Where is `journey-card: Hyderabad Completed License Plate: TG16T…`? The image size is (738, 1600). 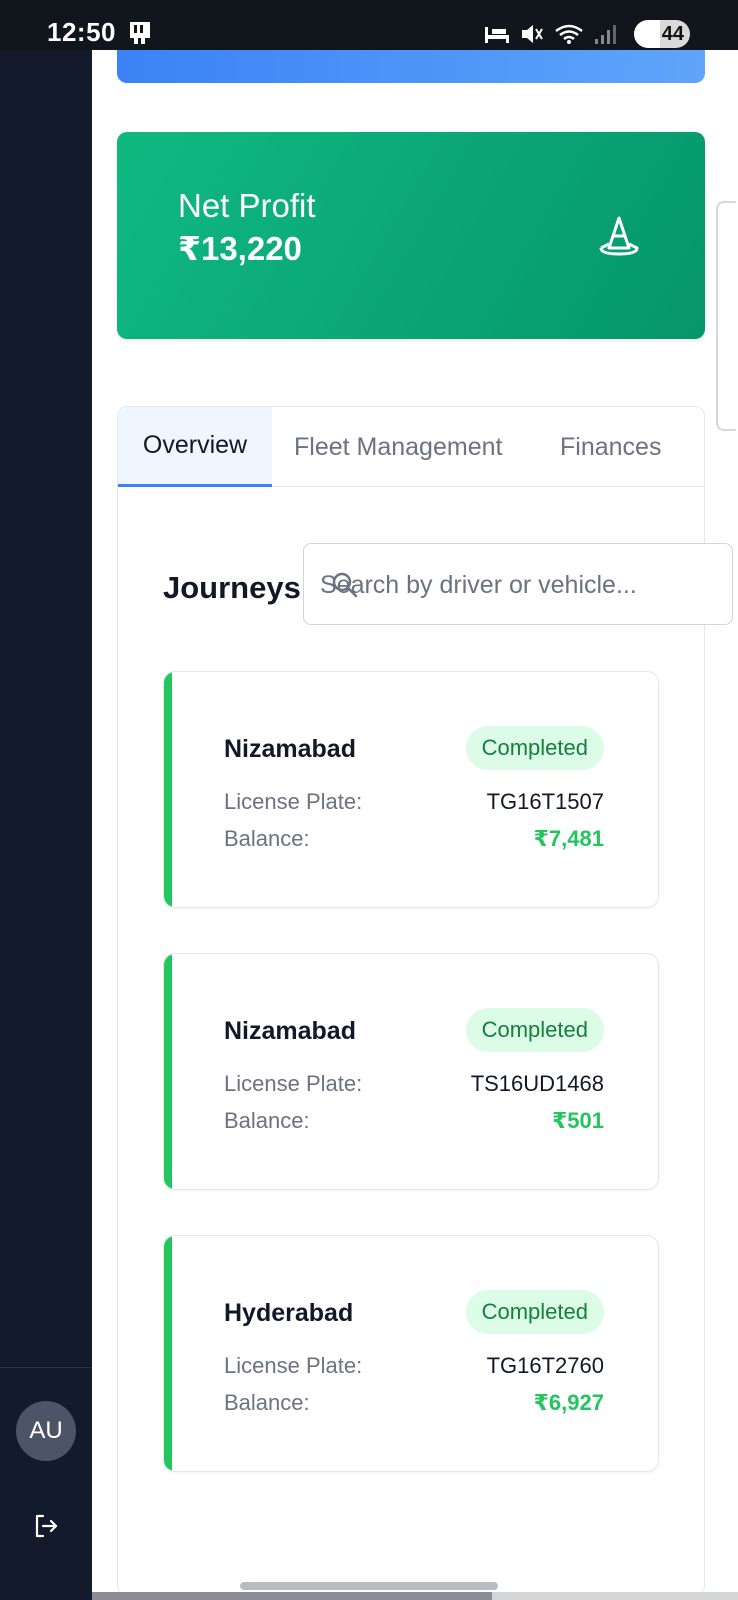
journey-card: Hyderabad Completed License Plate: TG16T… is located at coordinates (411, 1353).